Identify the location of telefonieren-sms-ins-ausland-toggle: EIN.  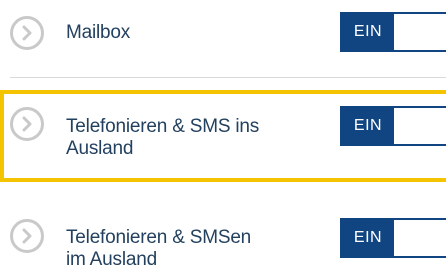
(393, 126).